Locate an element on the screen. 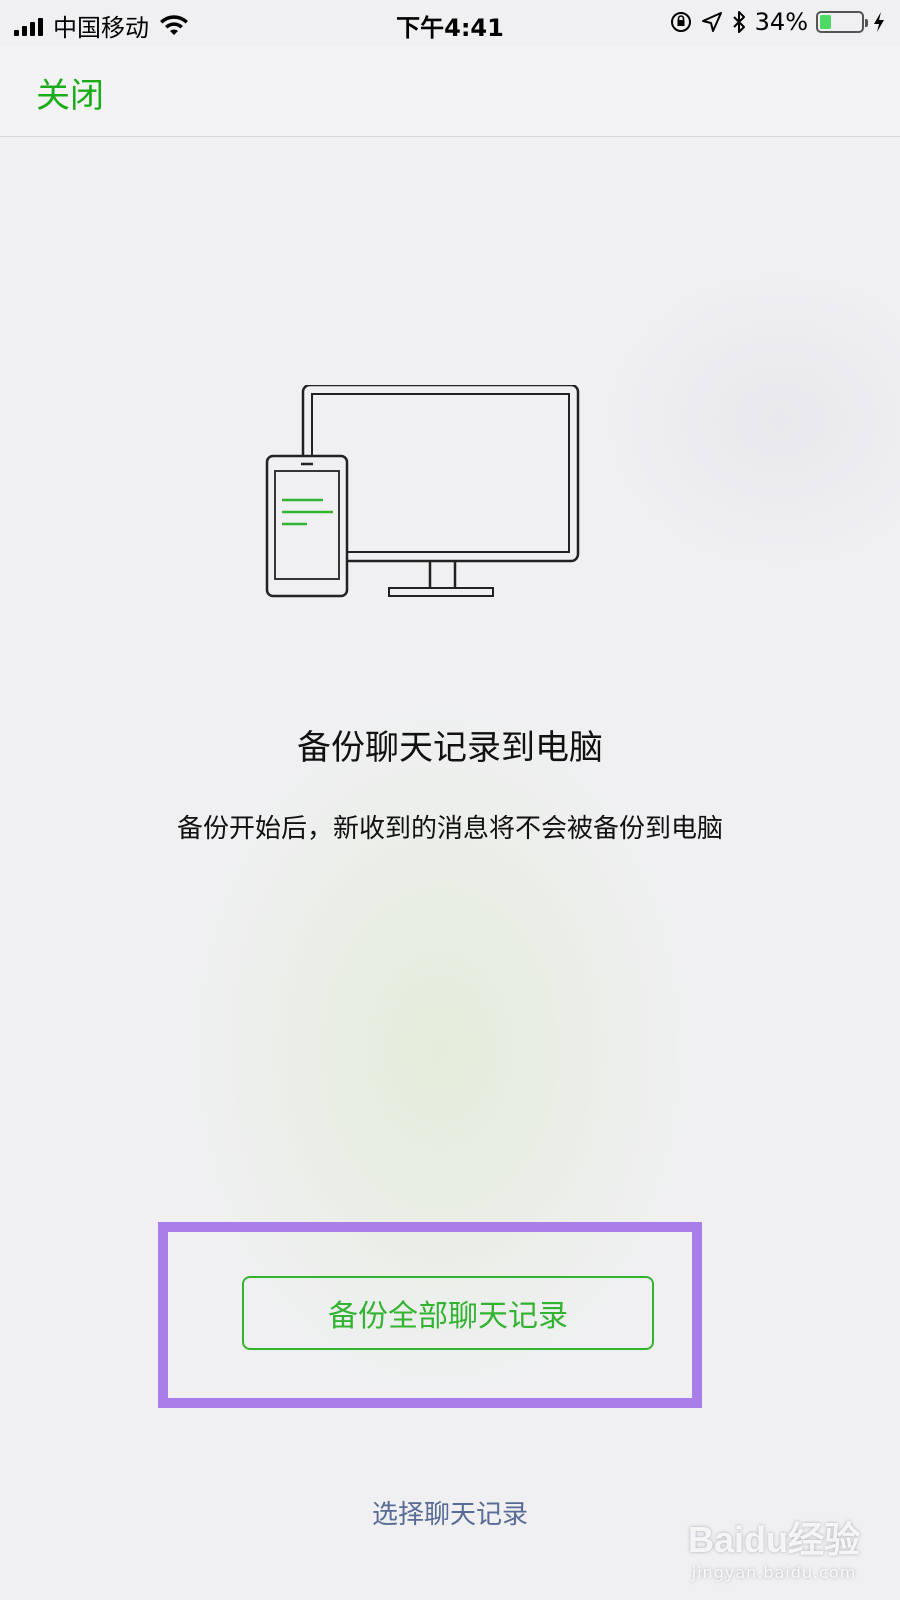 This screenshot has height=1600, width=900. backup-all-chats-button: 备份全部聊天记录 is located at coordinates (448, 1313).